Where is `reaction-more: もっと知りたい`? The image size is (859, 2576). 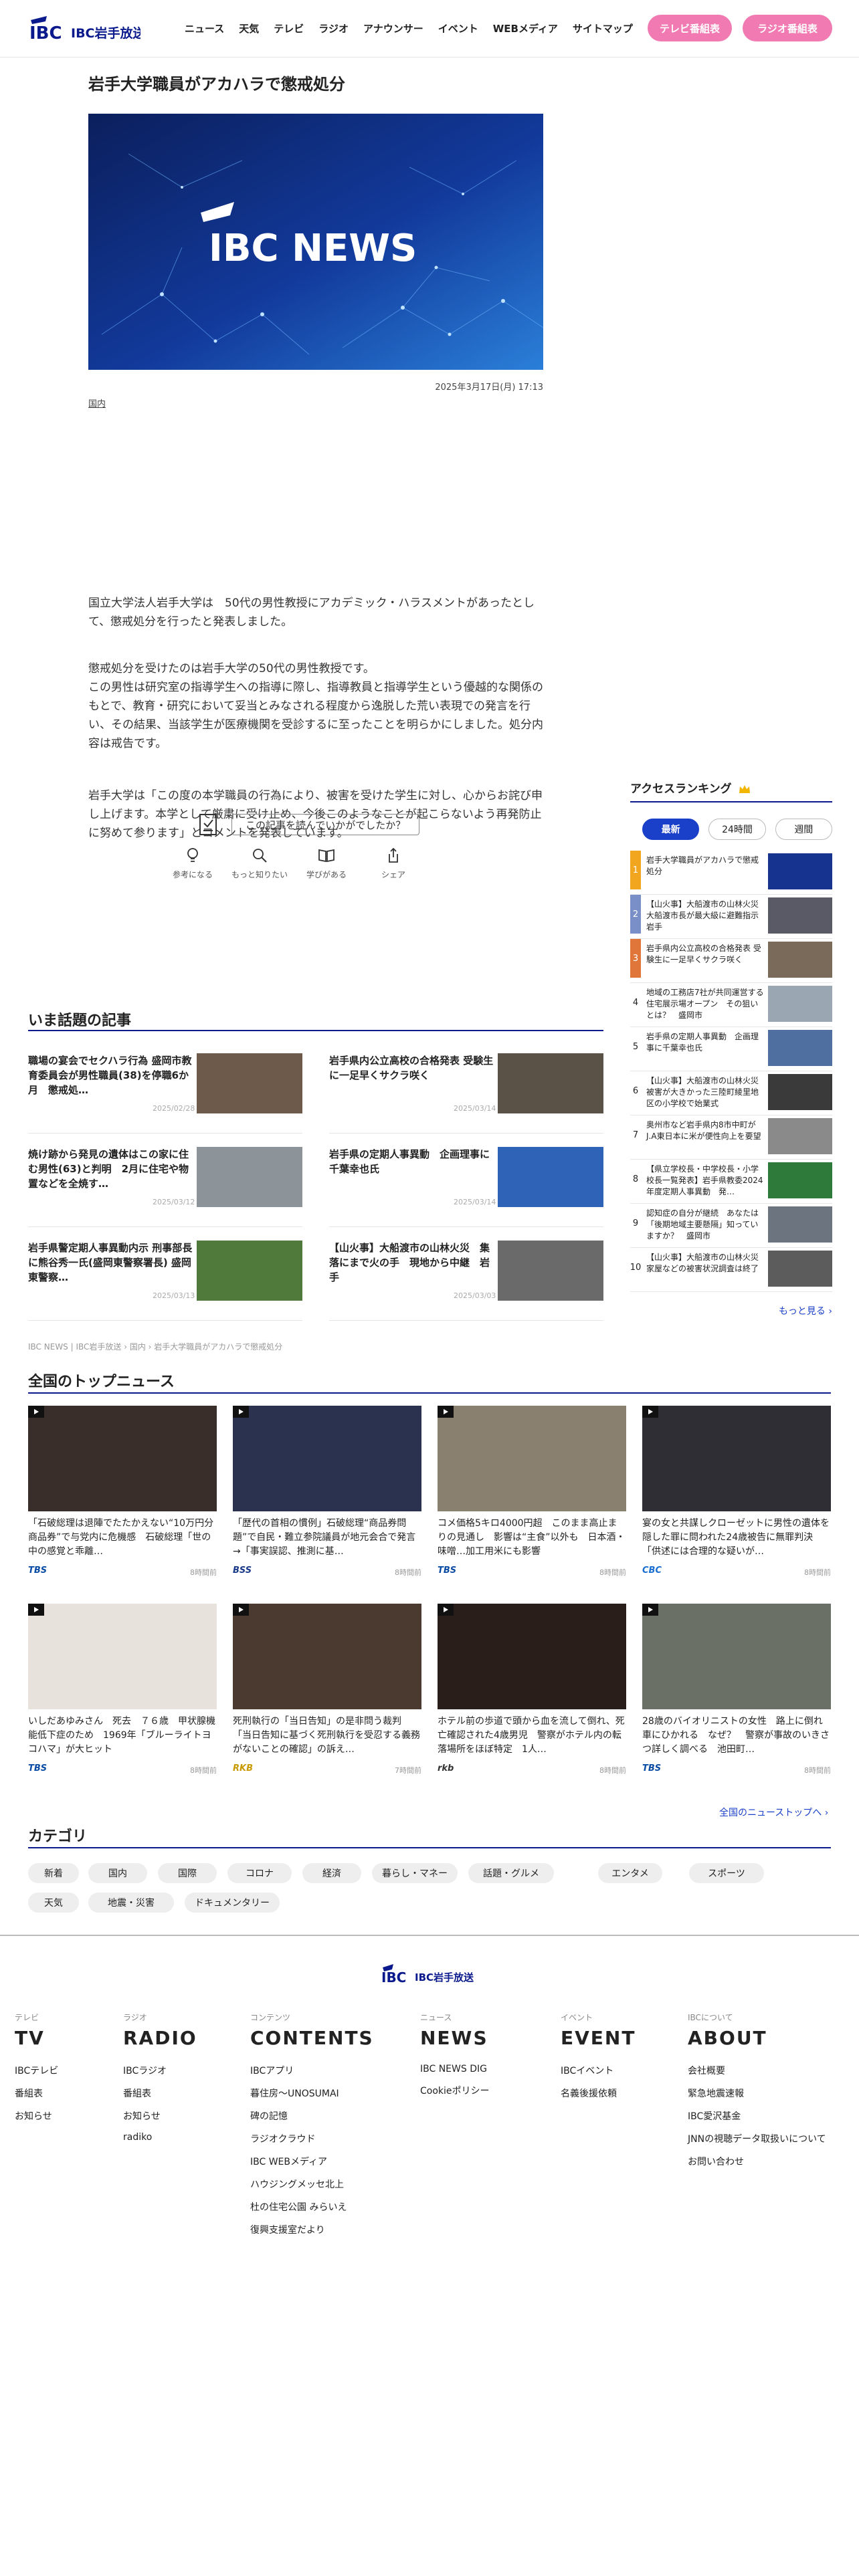 reaction-more: もっと知りたい is located at coordinates (259, 863).